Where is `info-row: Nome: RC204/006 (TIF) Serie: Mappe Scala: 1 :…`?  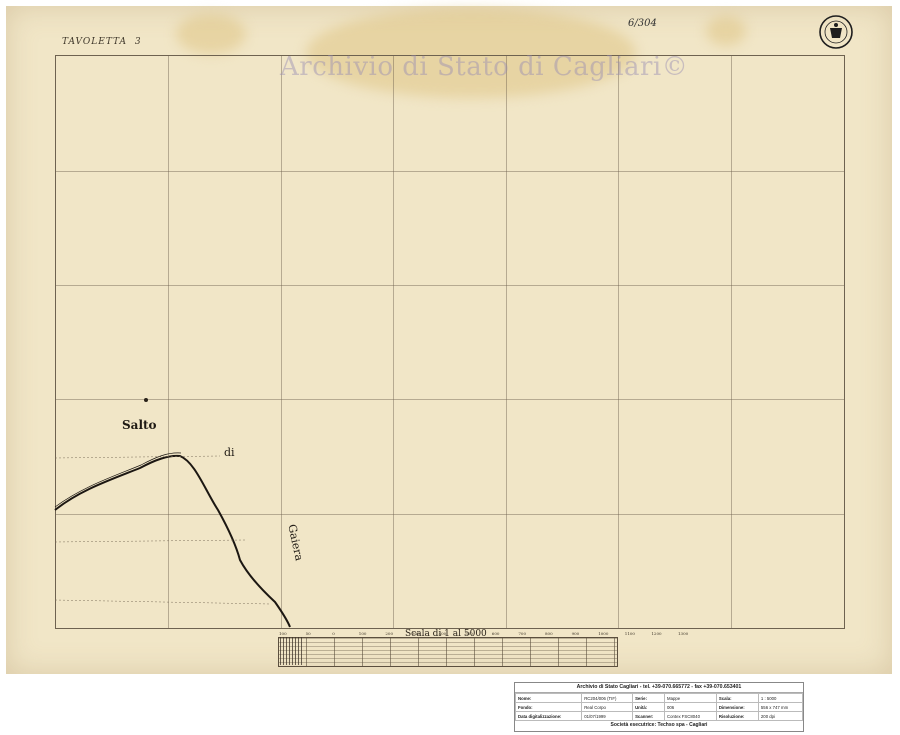 info-row: Nome: RC204/006 (TIF) Serie: Mappe Scala: 1 :… is located at coordinates (659, 698).